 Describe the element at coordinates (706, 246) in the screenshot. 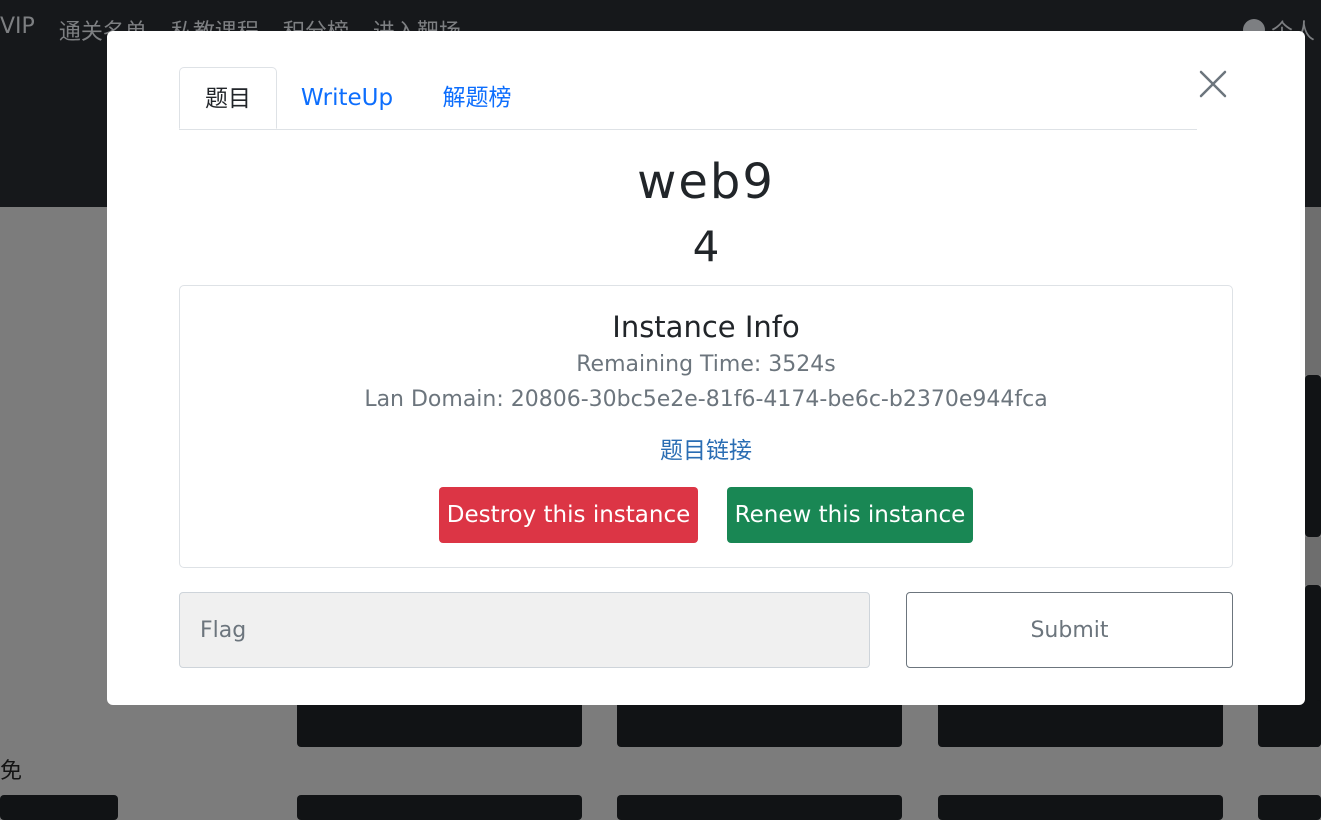

I see `challenge-score: 4` at that location.